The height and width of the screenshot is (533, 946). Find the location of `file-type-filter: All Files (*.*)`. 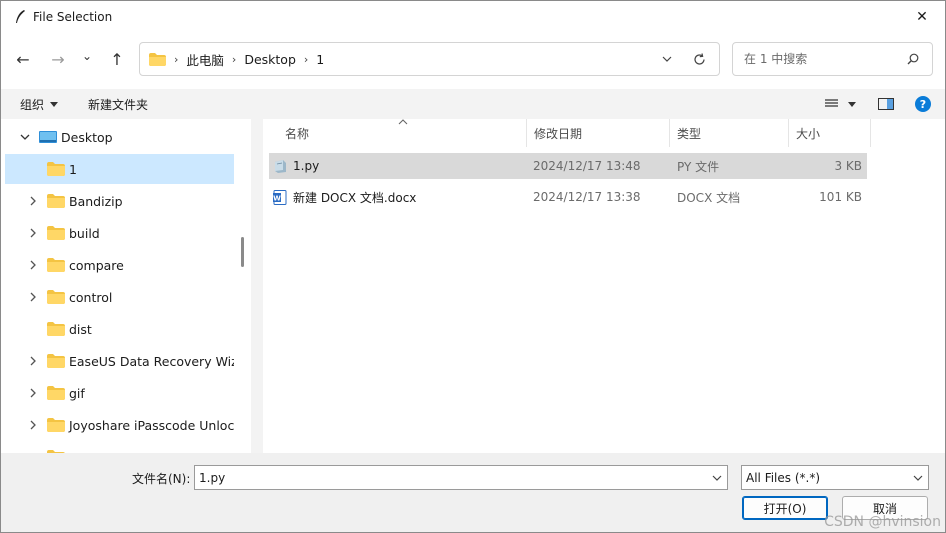

file-type-filter: All Files (*.*) is located at coordinates (835, 477).